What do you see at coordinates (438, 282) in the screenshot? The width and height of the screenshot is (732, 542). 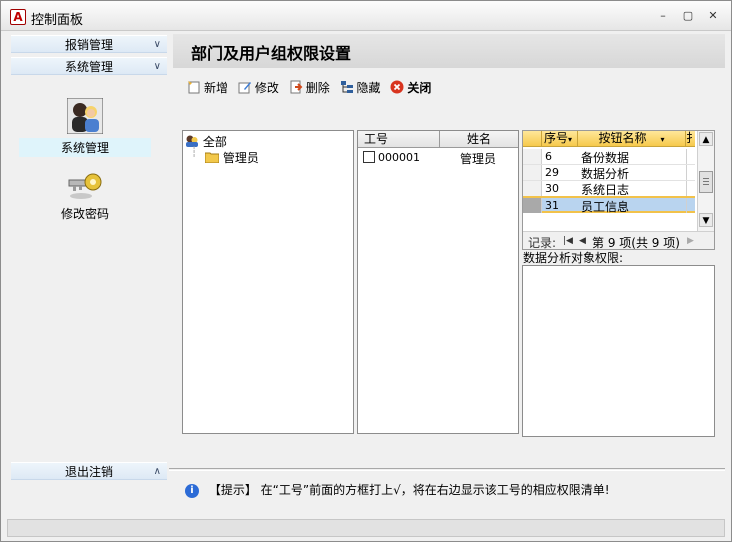 I see `user-grid: 工号 姓名 000001 管理员` at bounding box center [438, 282].